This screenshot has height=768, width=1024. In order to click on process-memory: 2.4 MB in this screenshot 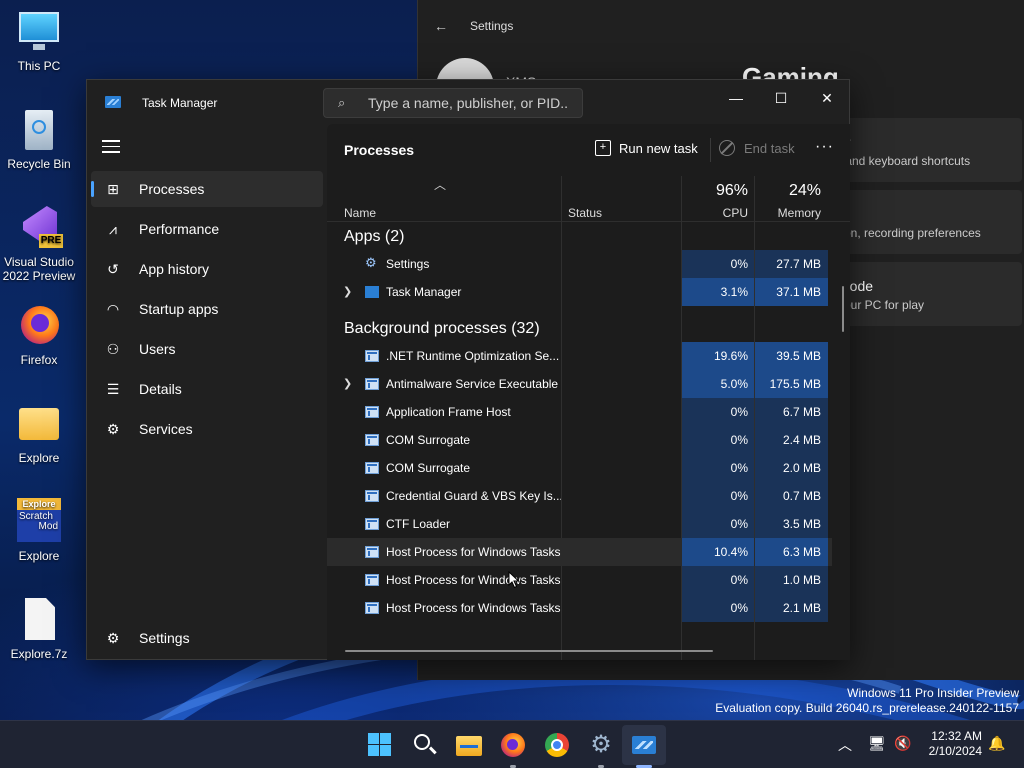, I will do `click(791, 440)`.